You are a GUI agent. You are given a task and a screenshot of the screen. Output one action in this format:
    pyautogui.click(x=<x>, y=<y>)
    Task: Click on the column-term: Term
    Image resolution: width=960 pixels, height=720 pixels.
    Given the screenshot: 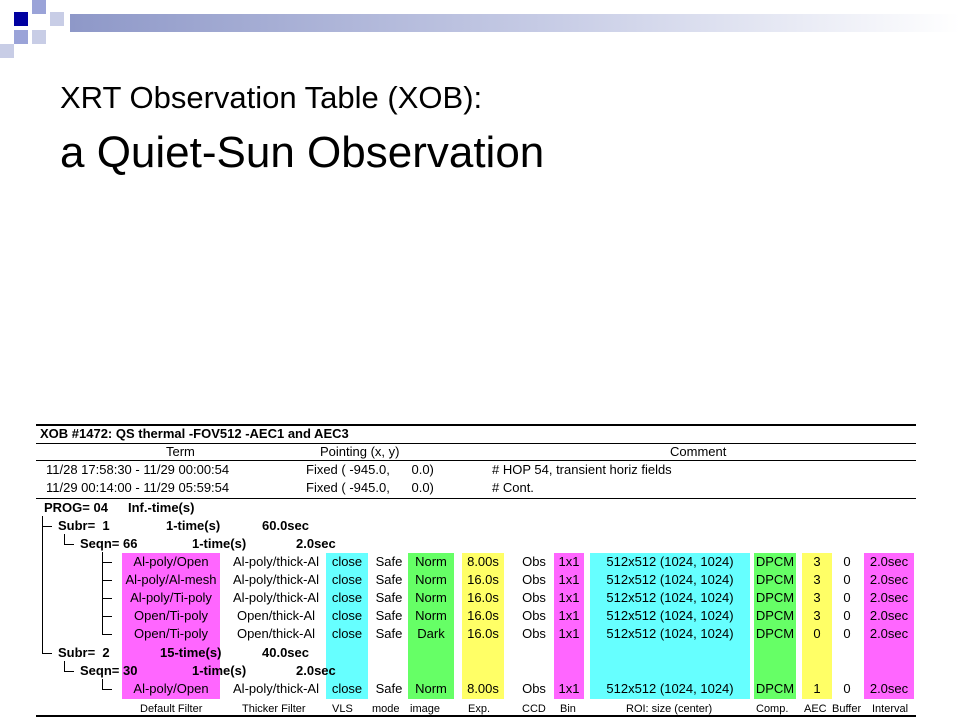 What is the action you would take?
    pyautogui.click(x=180, y=451)
    